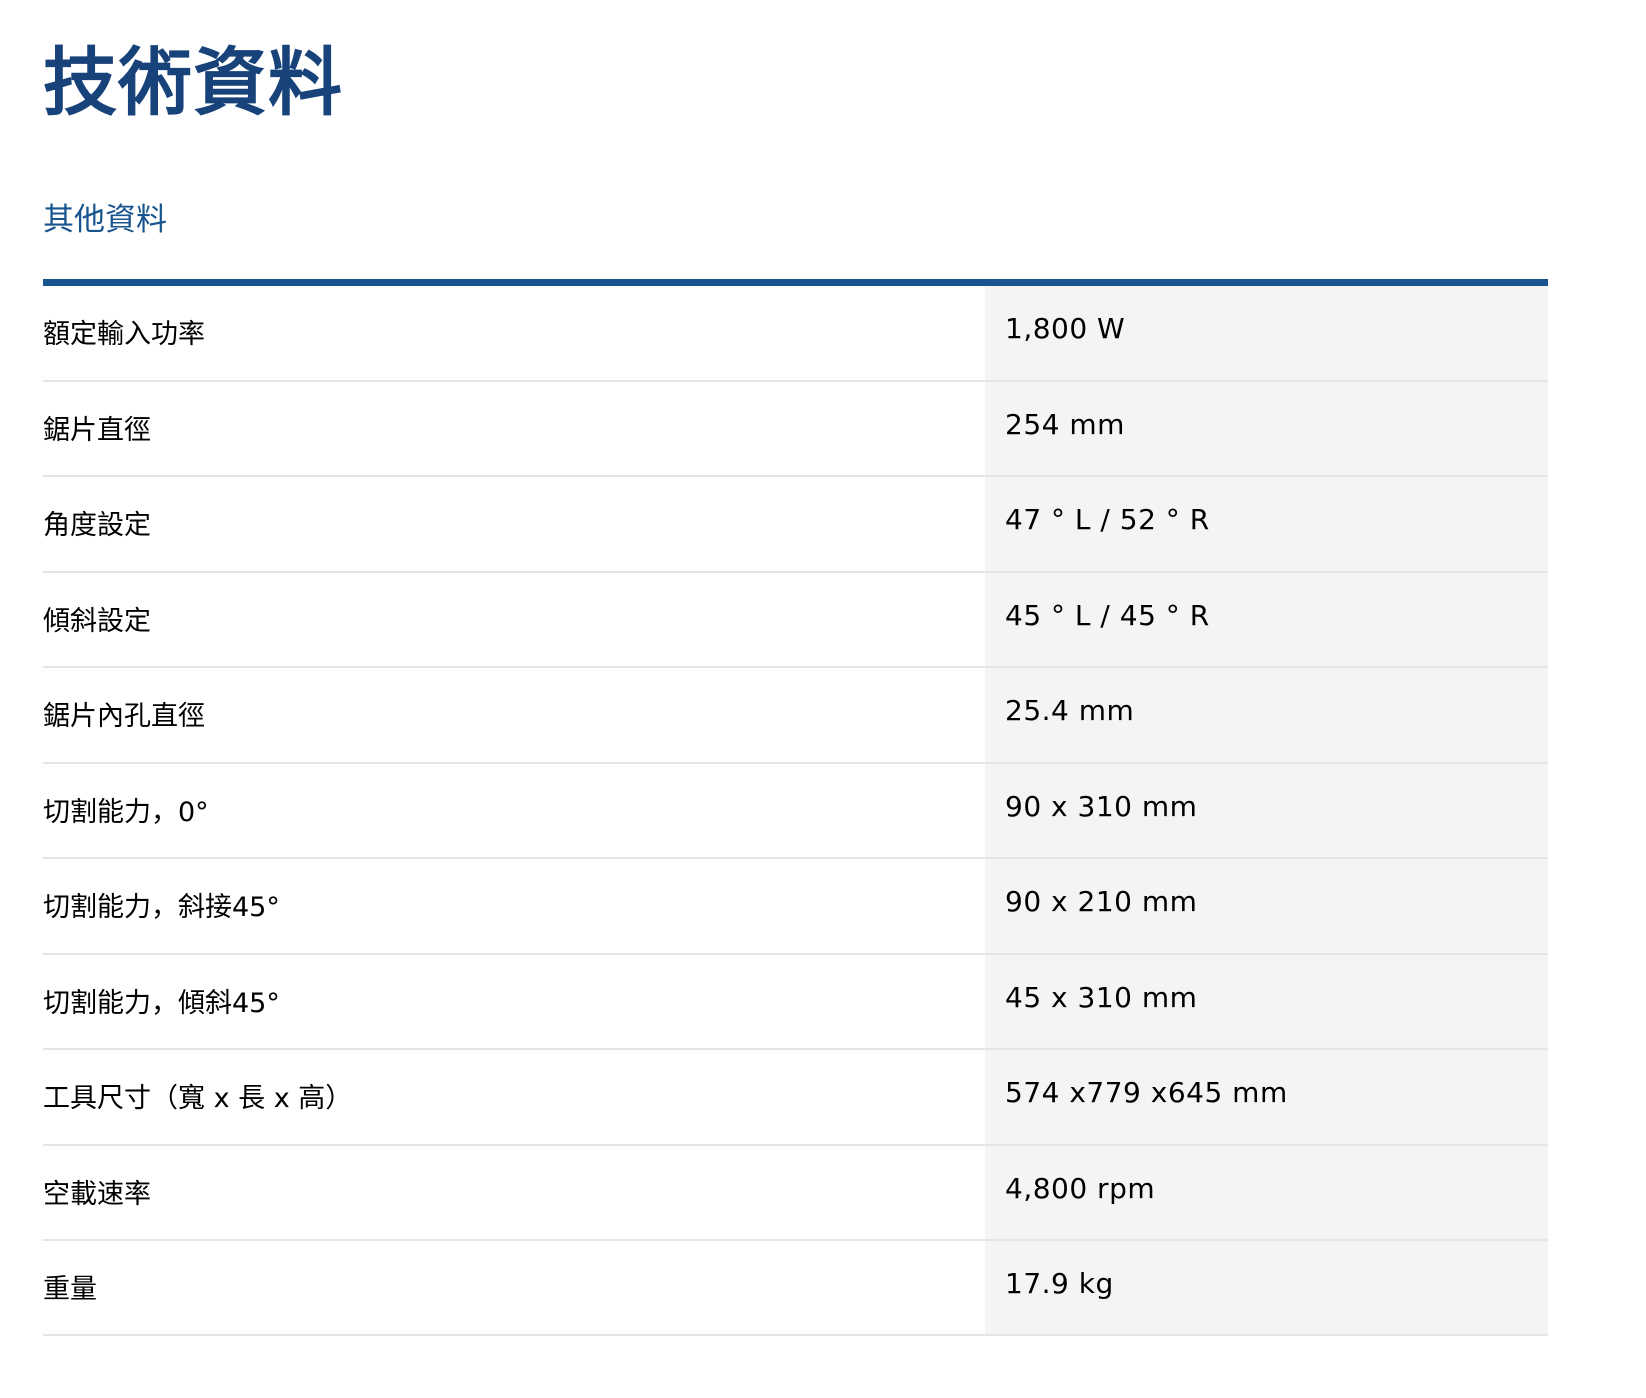  What do you see at coordinates (1266, 1001) in the screenshot?
I see `spec-value: 45 x 310 mm` at bounding box center [1266, 1001].